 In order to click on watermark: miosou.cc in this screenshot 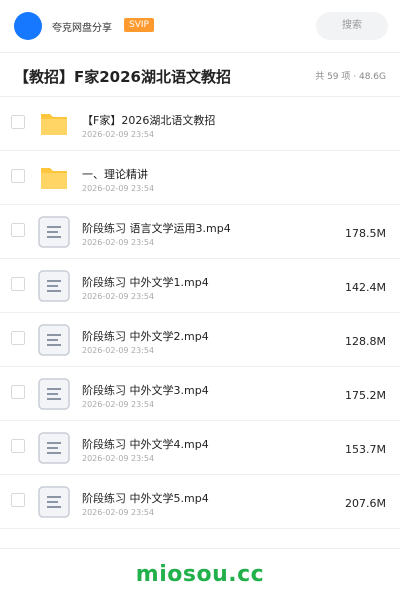, I will do `click(200, 574)`.